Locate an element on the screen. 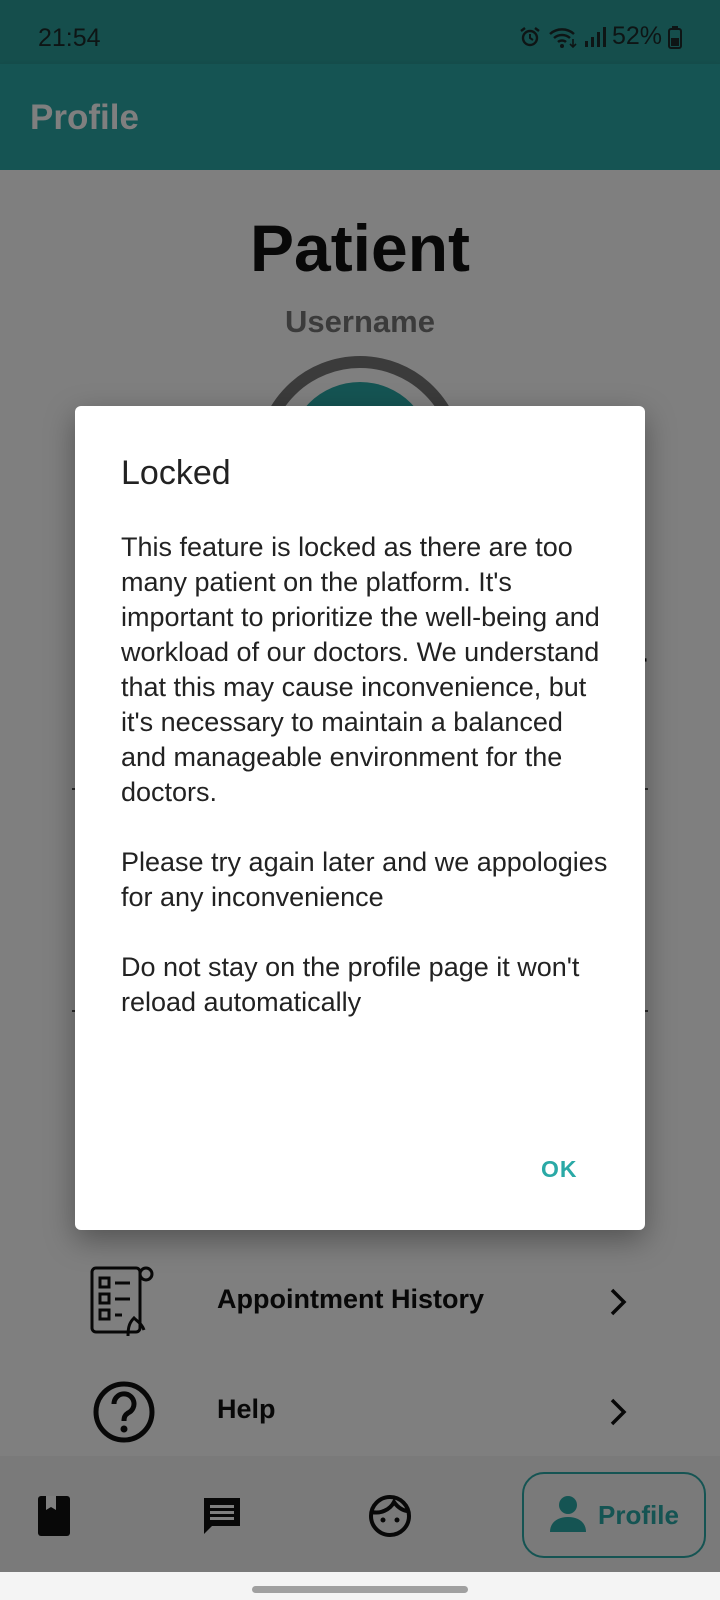 The height and width of the screenshot is (1600, 720). dialog-title: Locked is located at coordinates (176, 473).